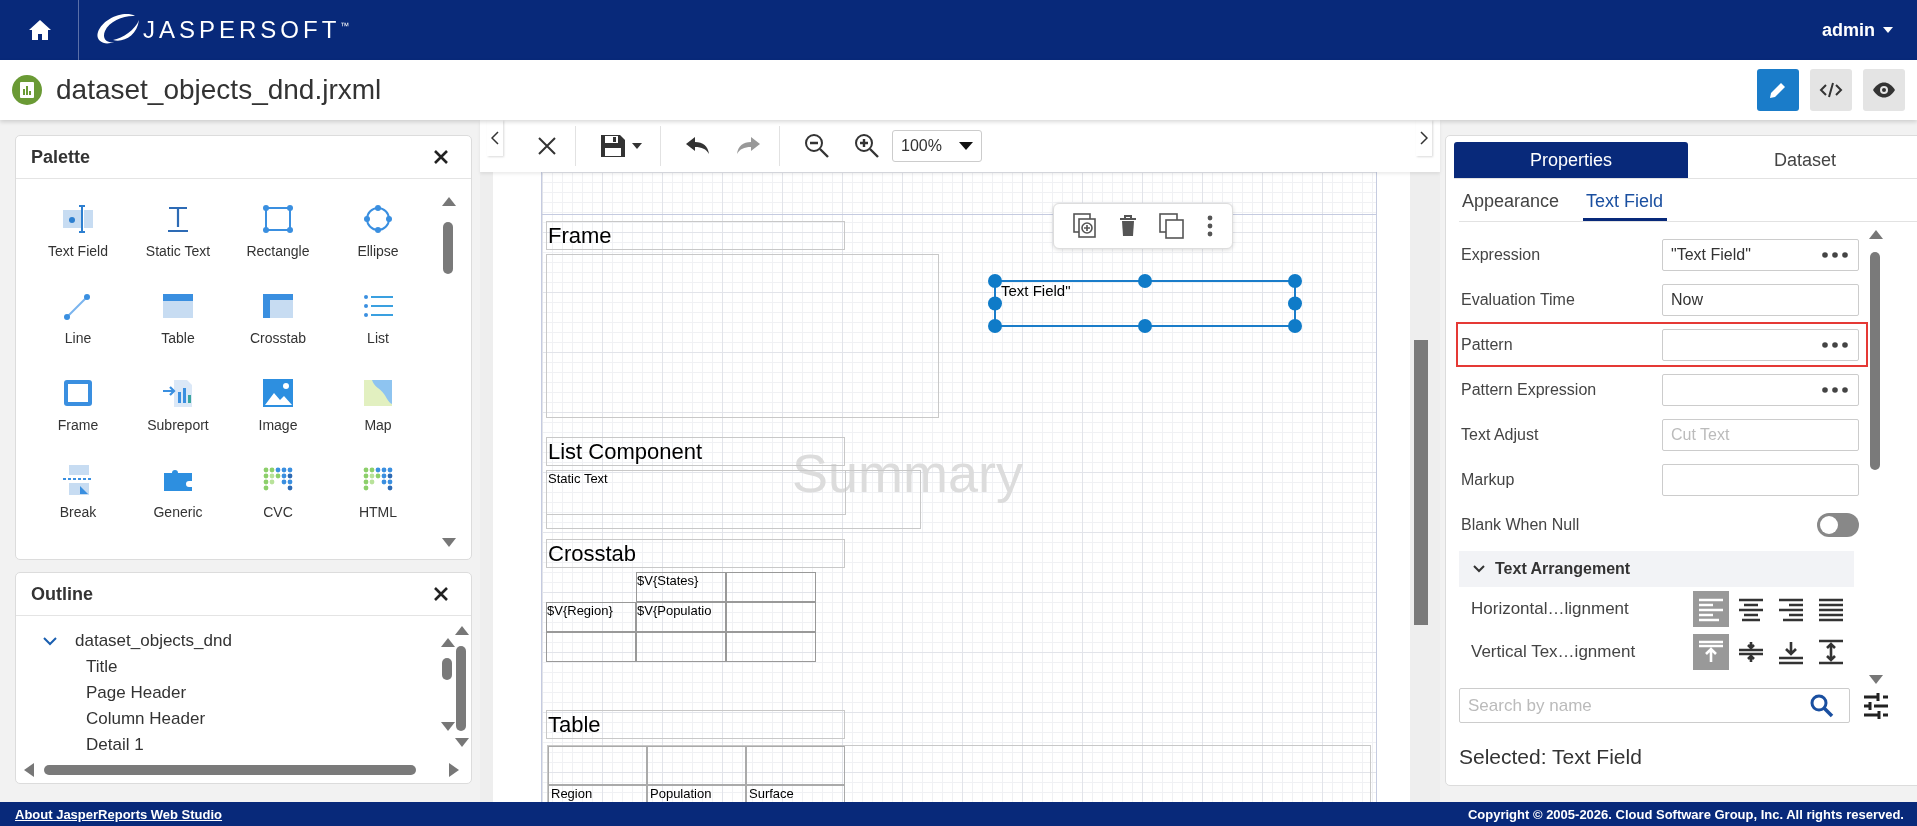 The image size is (1917, 826). What do you see at coordinates (178, 505) in the screenshot?
I see `palette-item: Generic` at bounding box center [178, 505].